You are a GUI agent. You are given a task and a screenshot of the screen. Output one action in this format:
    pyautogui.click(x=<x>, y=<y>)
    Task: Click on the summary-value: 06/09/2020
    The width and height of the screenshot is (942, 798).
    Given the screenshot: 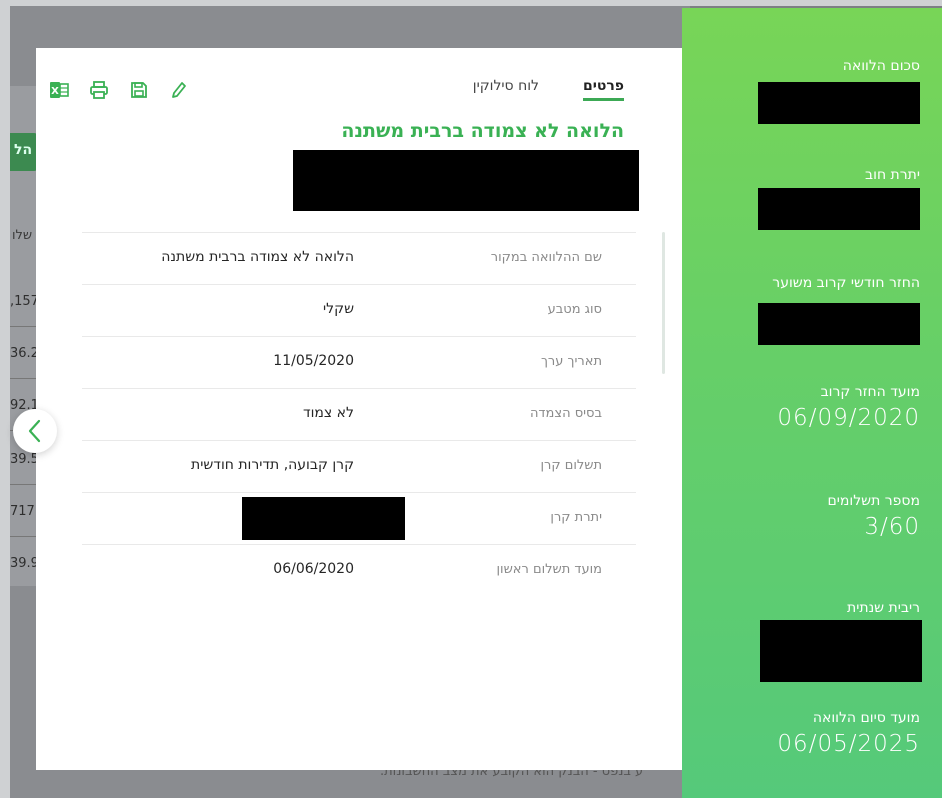 What is the action you would take?
    pyautogui.click(x=848, y=418)
    